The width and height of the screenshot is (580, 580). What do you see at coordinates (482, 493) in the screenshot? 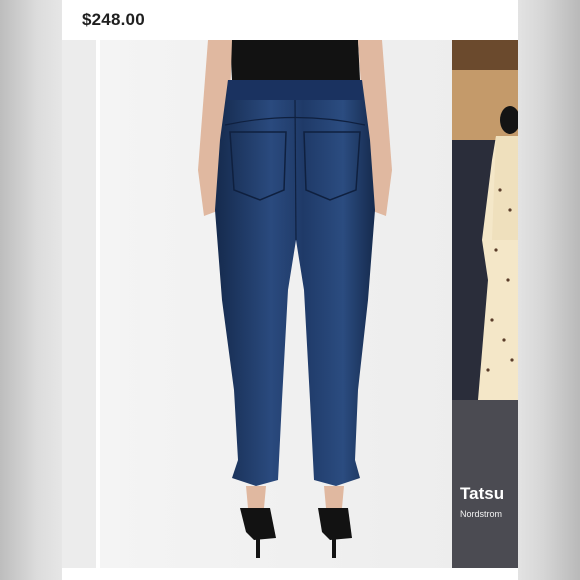
I see `caption-title: Tatsu` at bounding box center [482, 493].